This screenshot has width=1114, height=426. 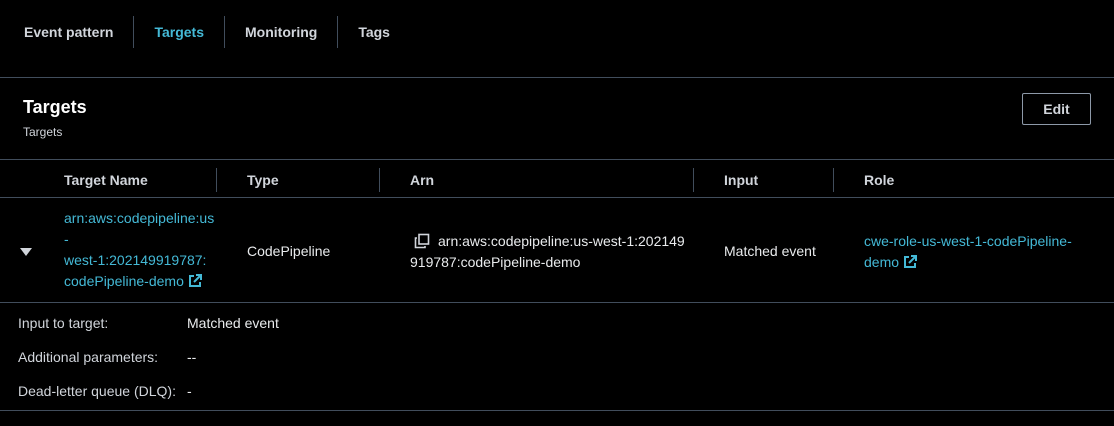 I want to click on tab-event-pattern: Event pattern, so click(x=66, y=32).